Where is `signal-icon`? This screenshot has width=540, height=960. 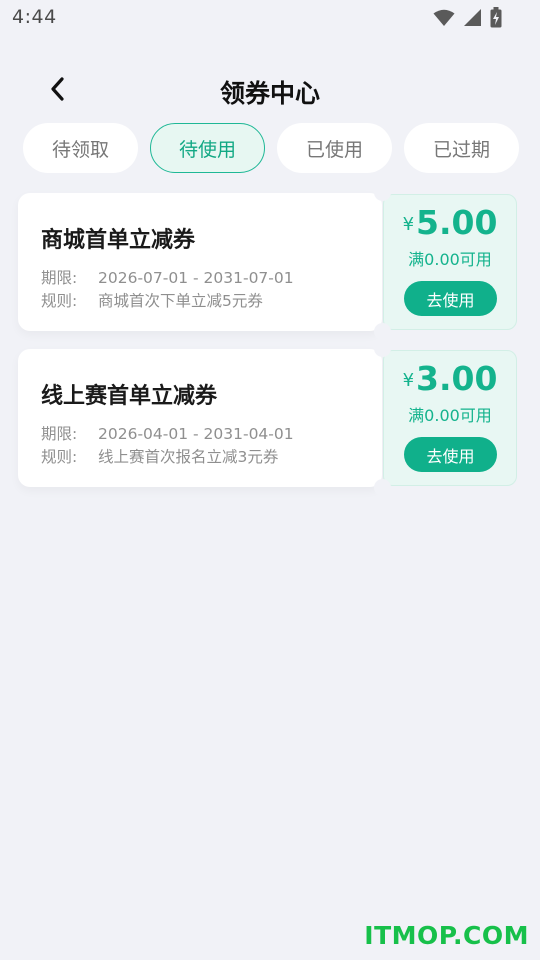 signal-icon is located at coordinates (472, 19).